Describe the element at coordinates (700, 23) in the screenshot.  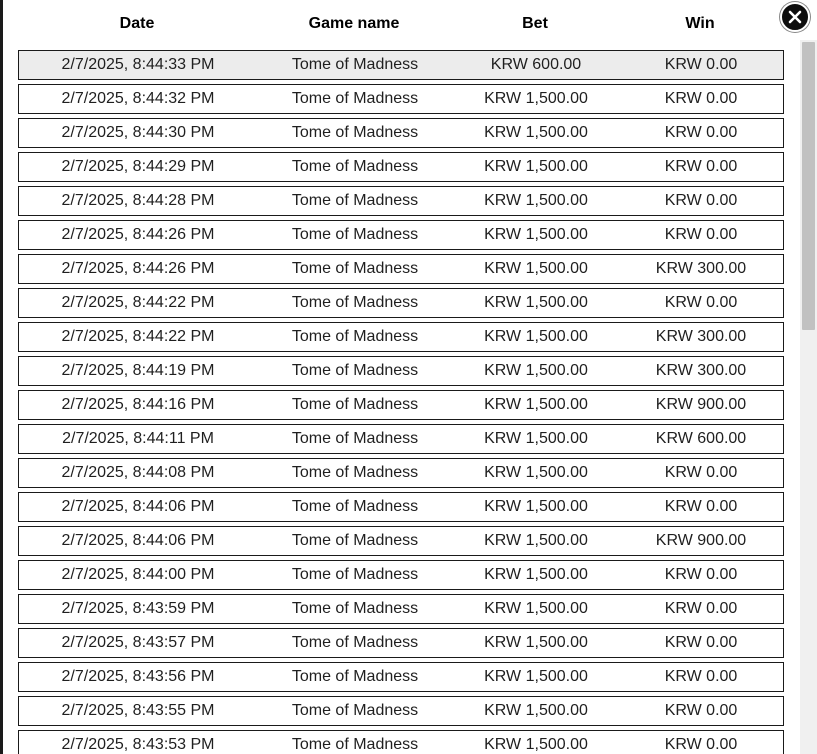
I see `header-win: Win` at that location.